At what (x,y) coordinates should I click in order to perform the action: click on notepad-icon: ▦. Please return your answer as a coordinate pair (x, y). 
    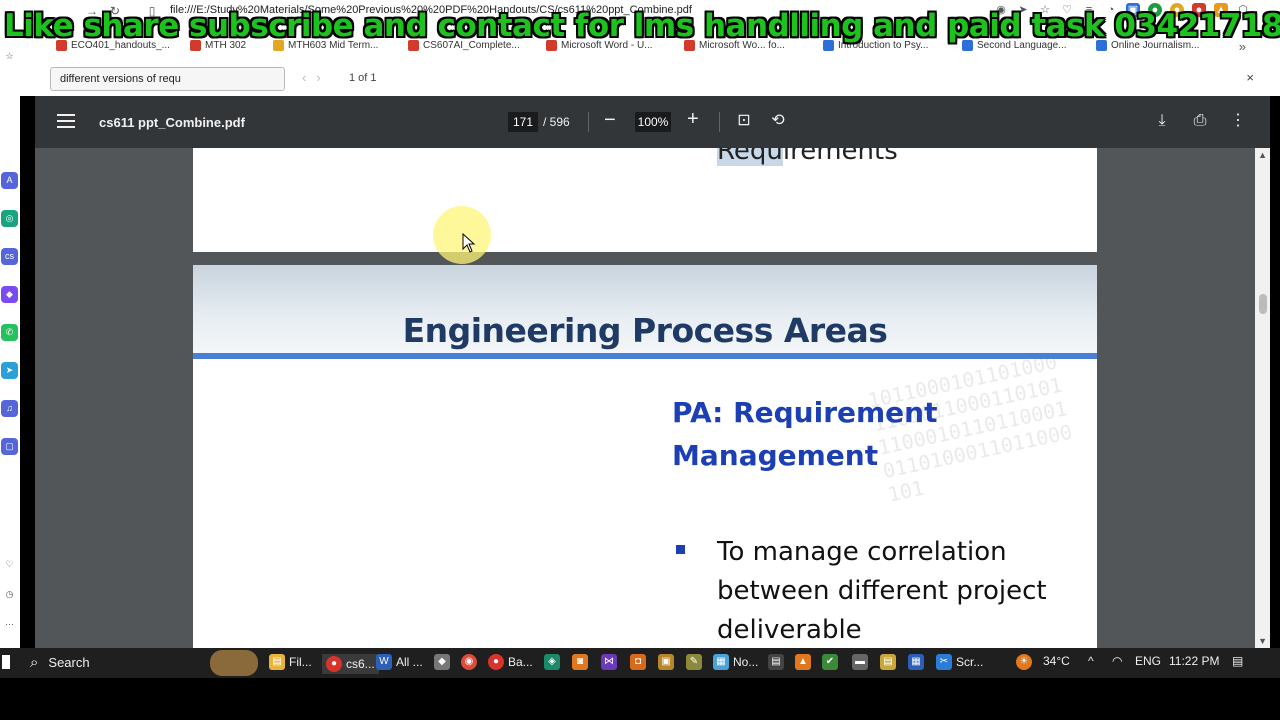
    Looking at the image, I should click on (721, 662).